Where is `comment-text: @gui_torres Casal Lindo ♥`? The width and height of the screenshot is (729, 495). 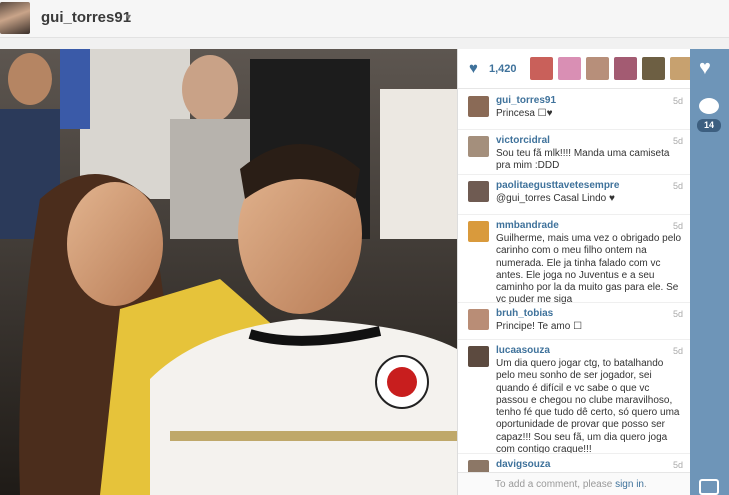
comment-text: @gui_torres Casal Lindo ♥ is located at coordinates (555, 198).